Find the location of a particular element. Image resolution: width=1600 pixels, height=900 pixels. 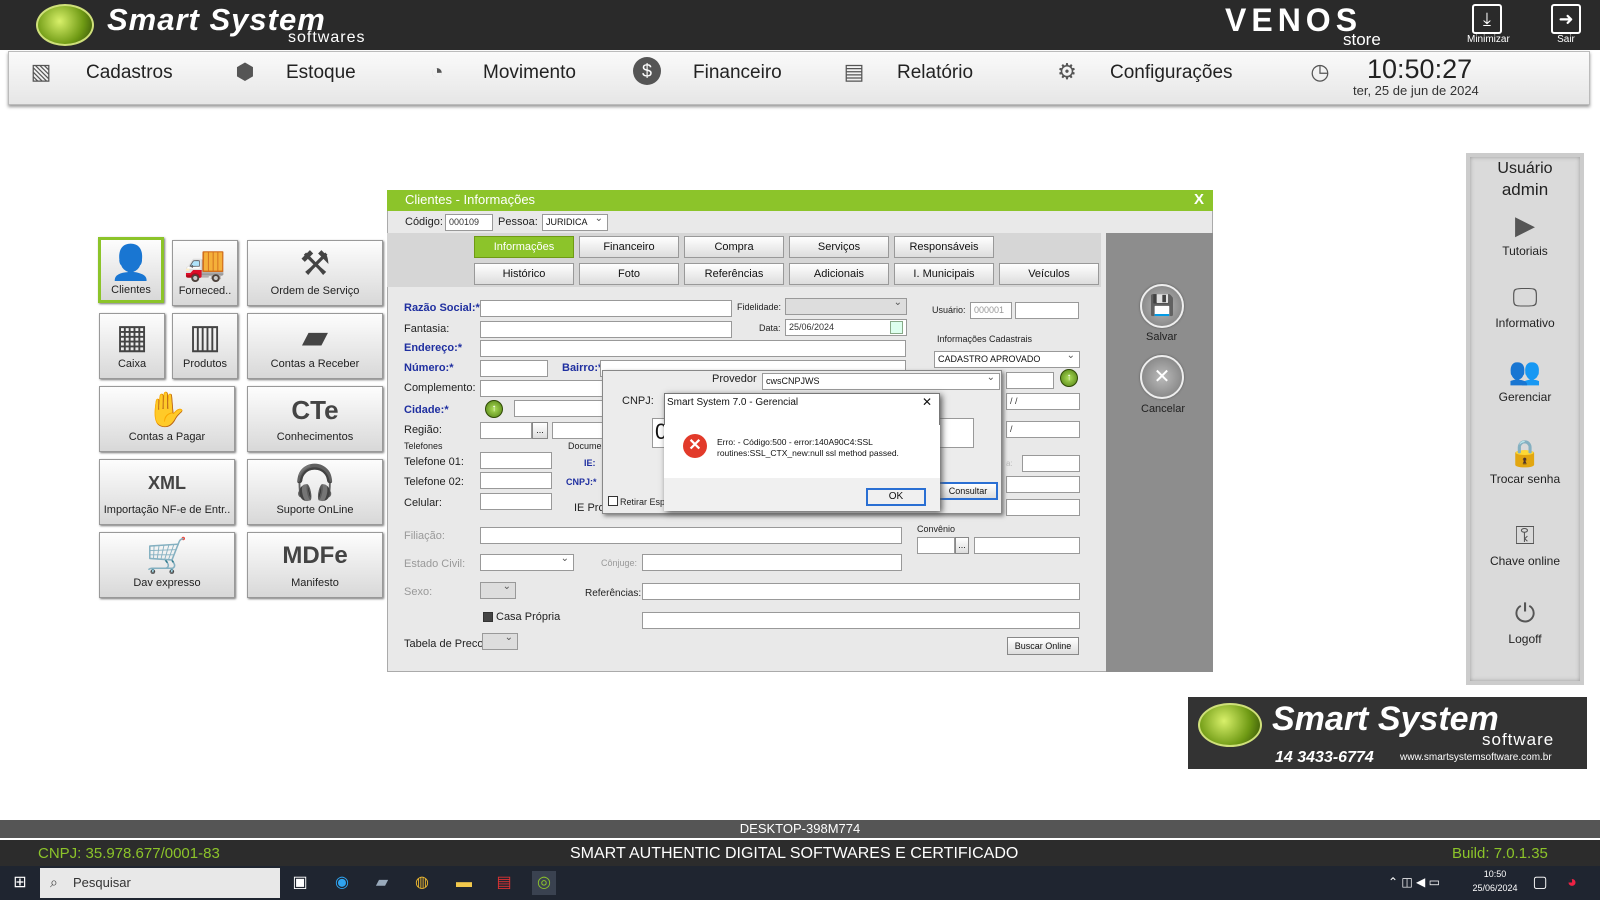

tab-servicos: Serviços is located at coordinates (839, 247).